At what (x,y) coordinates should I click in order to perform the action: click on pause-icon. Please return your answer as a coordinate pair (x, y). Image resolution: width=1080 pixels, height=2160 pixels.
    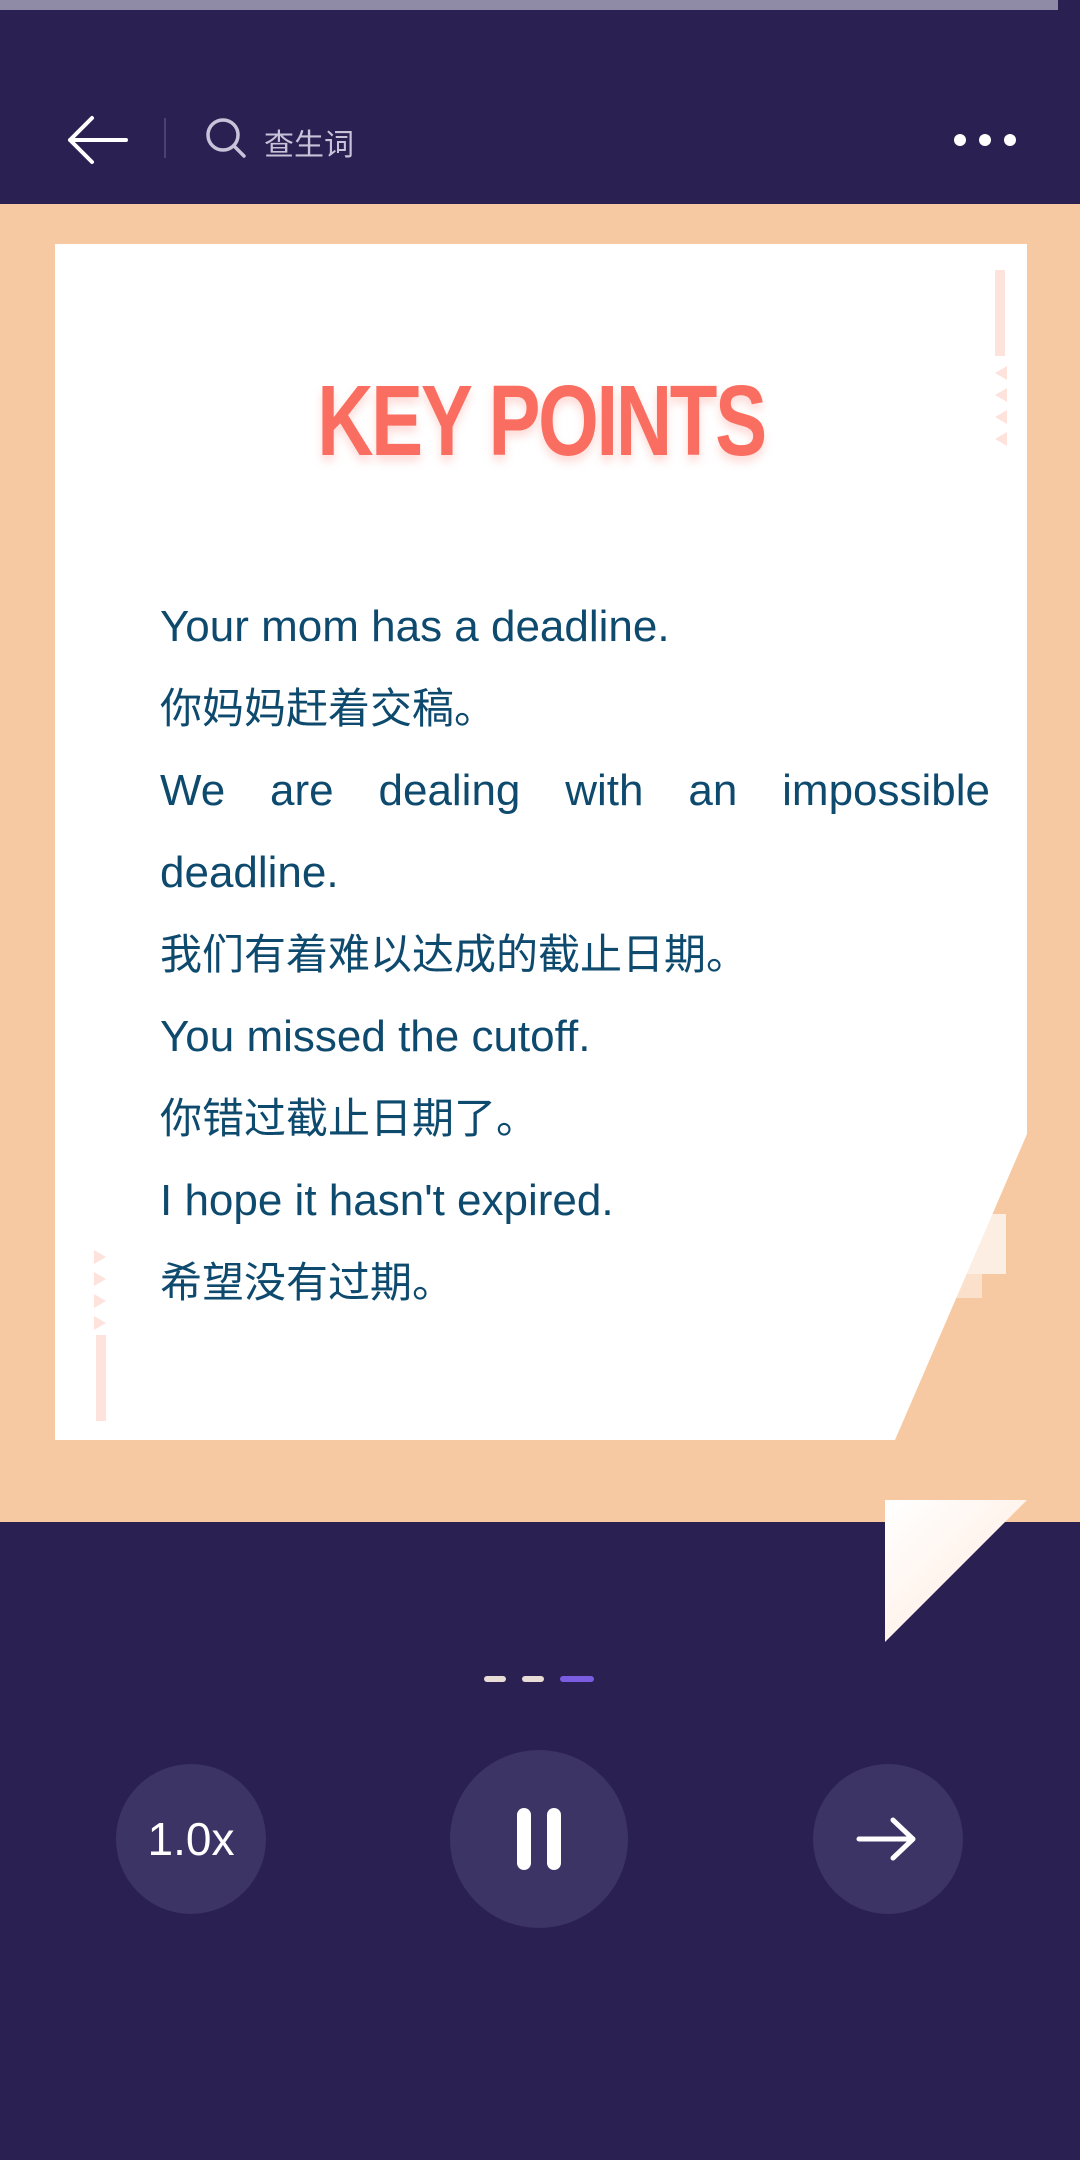
    Looking at the image, I should click on (539, 1839).